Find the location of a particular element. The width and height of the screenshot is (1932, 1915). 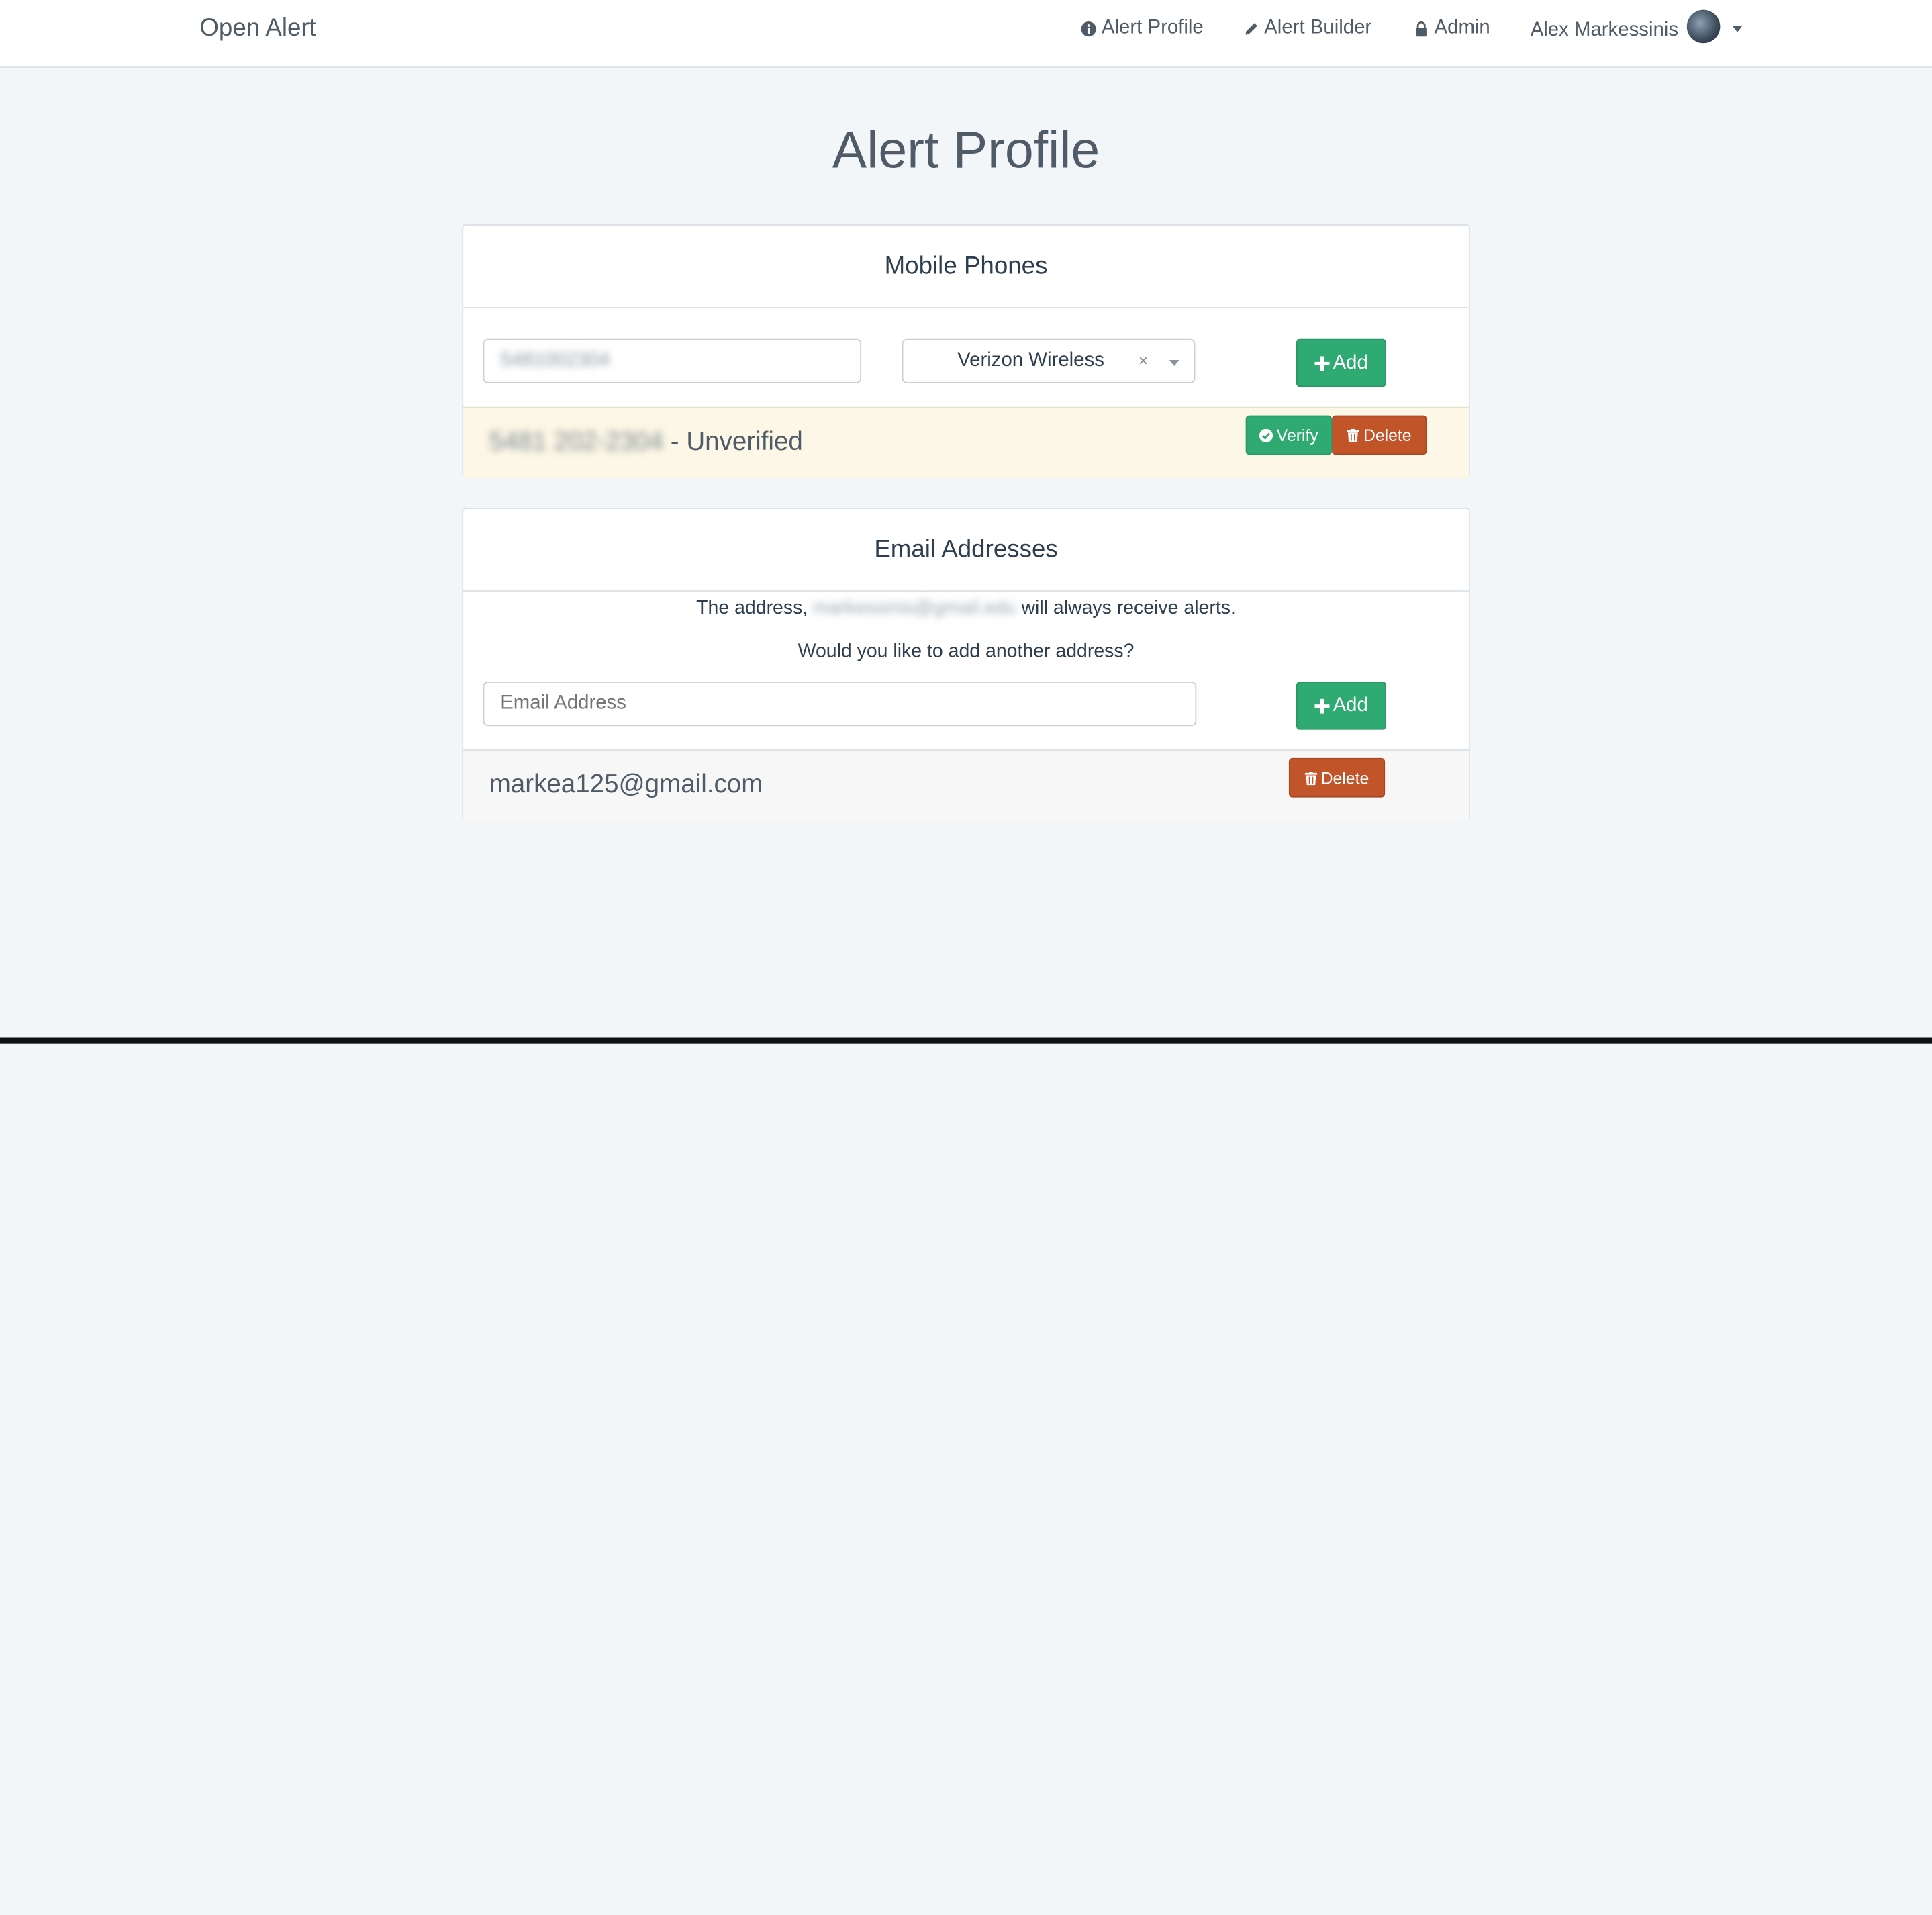

add-email-button: Add is located at coordinates (1341, 706).